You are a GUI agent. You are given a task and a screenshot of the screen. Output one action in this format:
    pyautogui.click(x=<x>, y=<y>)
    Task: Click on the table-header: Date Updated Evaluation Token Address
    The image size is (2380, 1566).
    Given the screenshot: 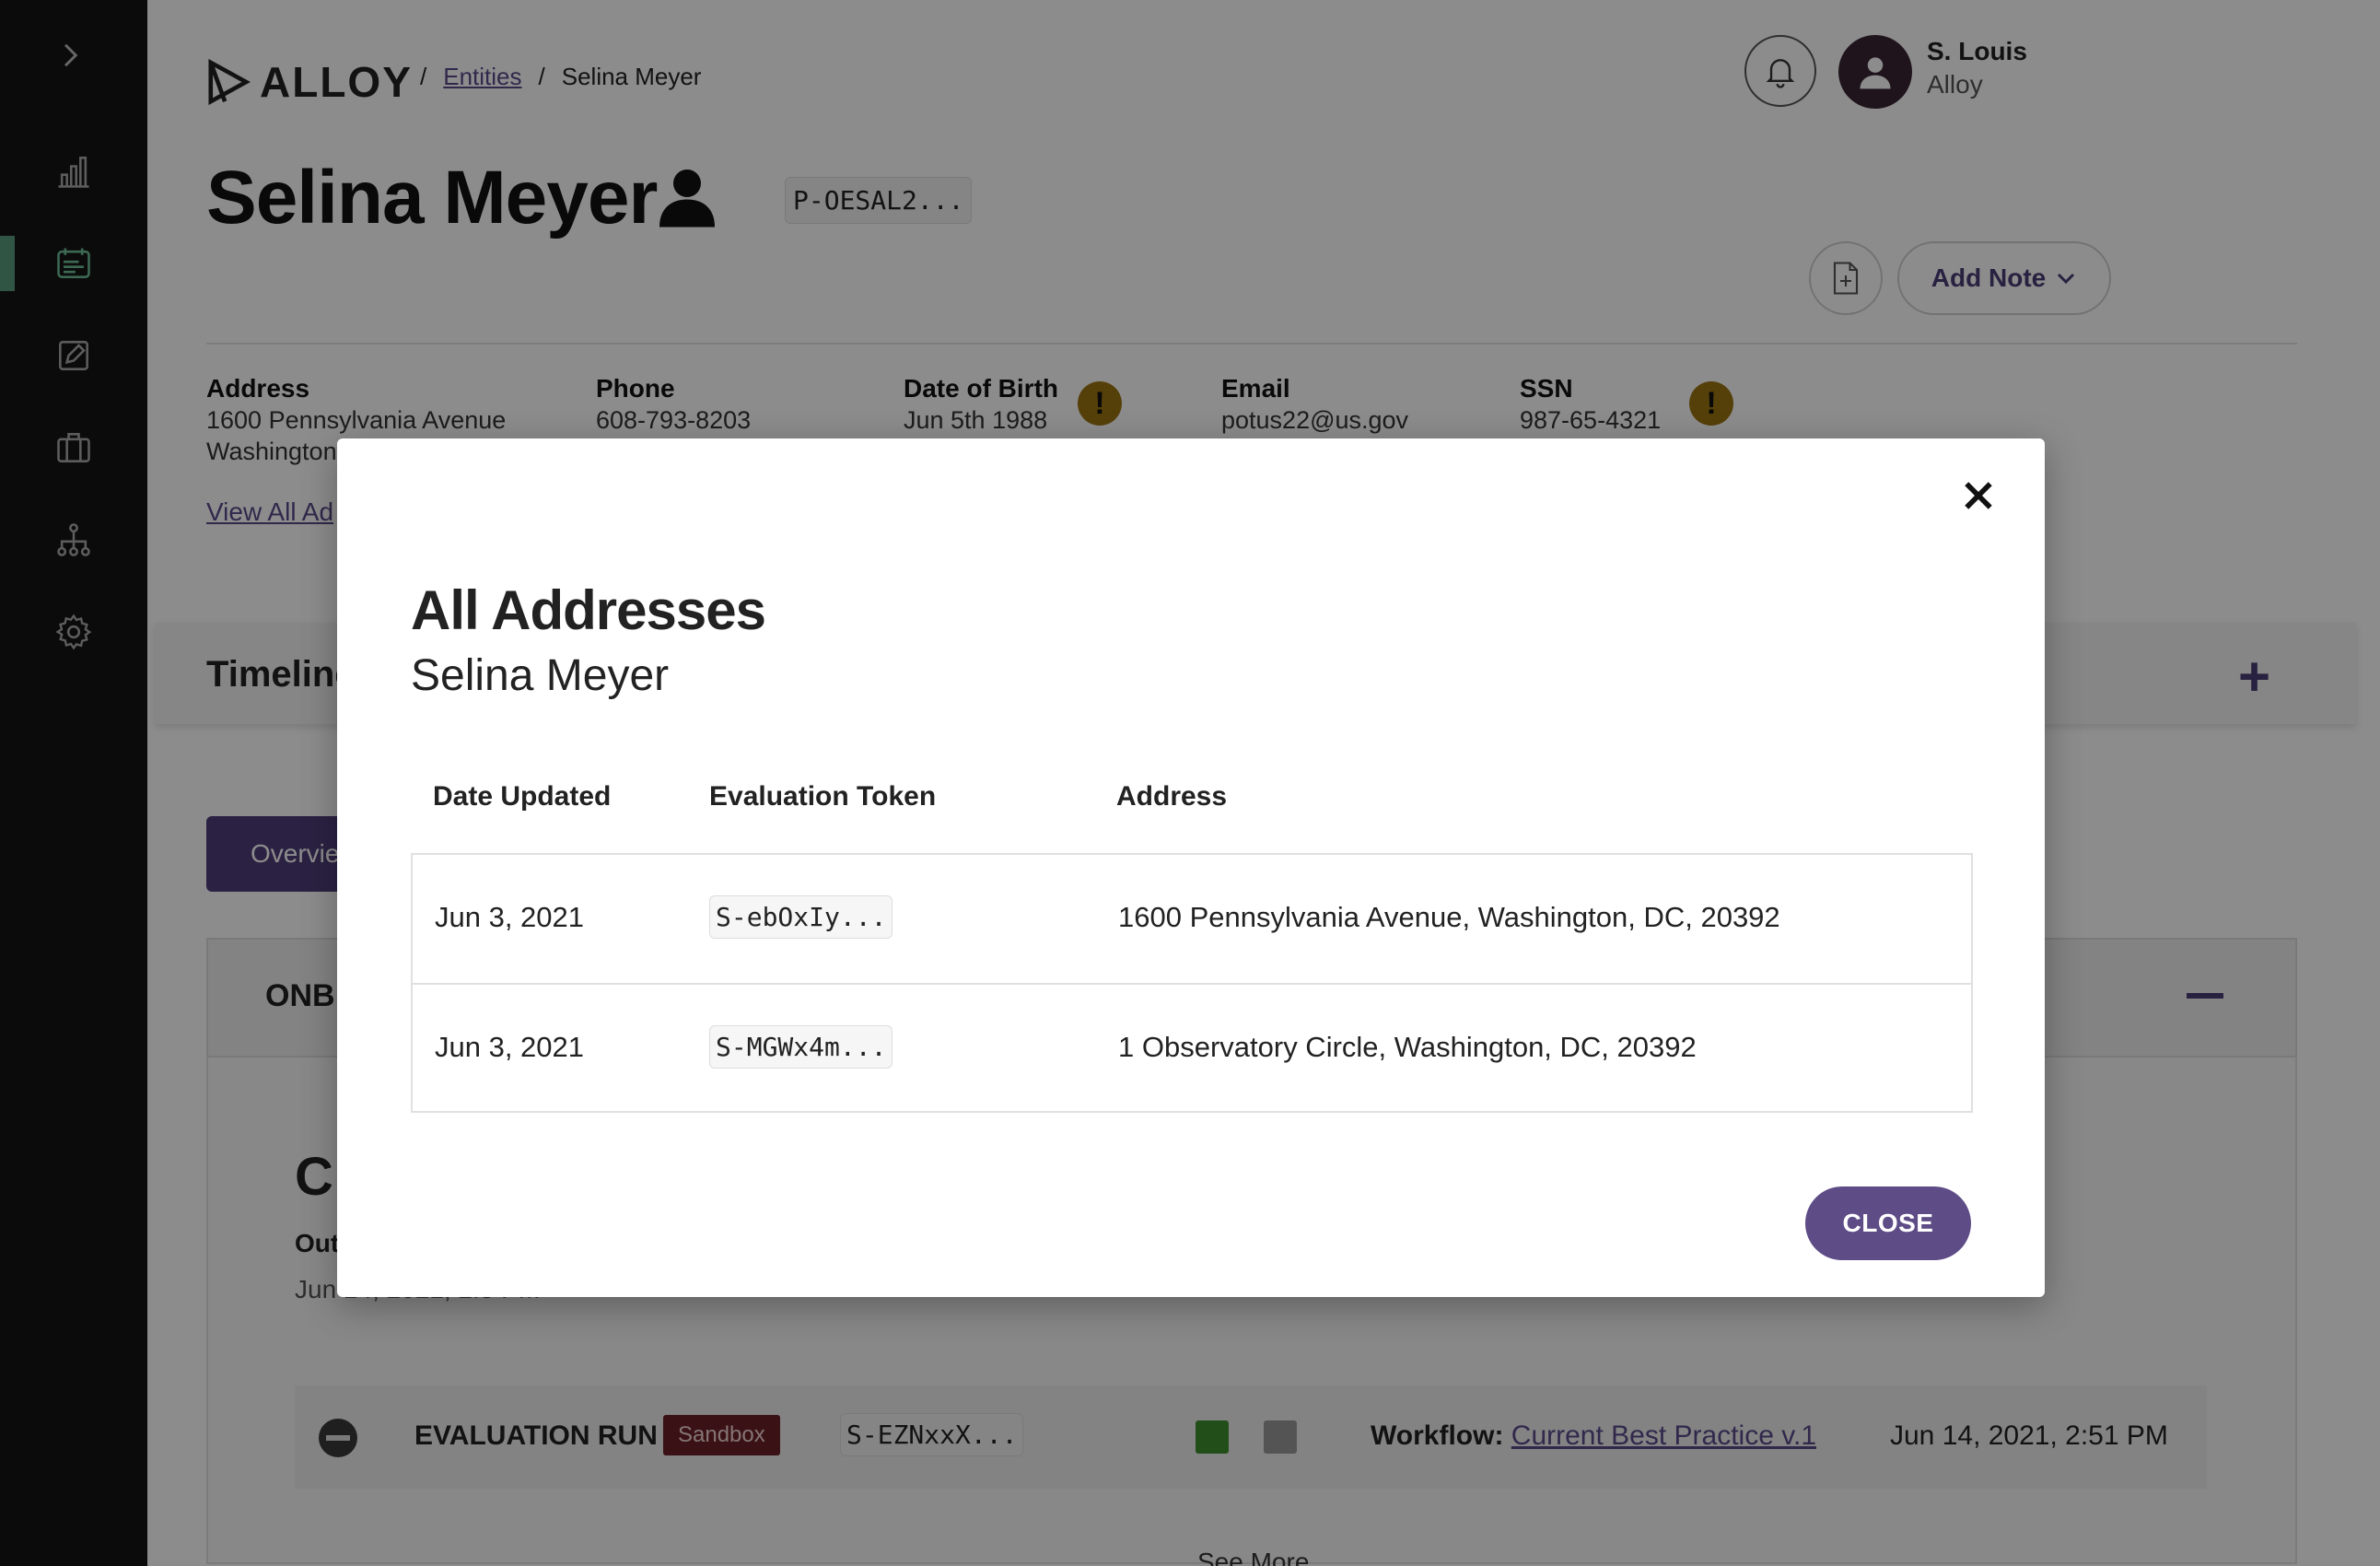 What is the action you would take?
    pyautogui.click(x=1192, y=798)
    